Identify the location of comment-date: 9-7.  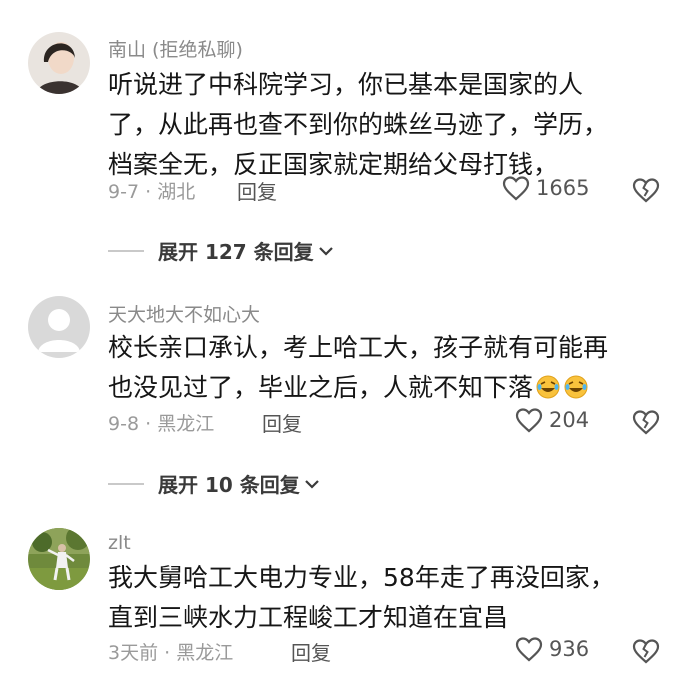
(124, 192).